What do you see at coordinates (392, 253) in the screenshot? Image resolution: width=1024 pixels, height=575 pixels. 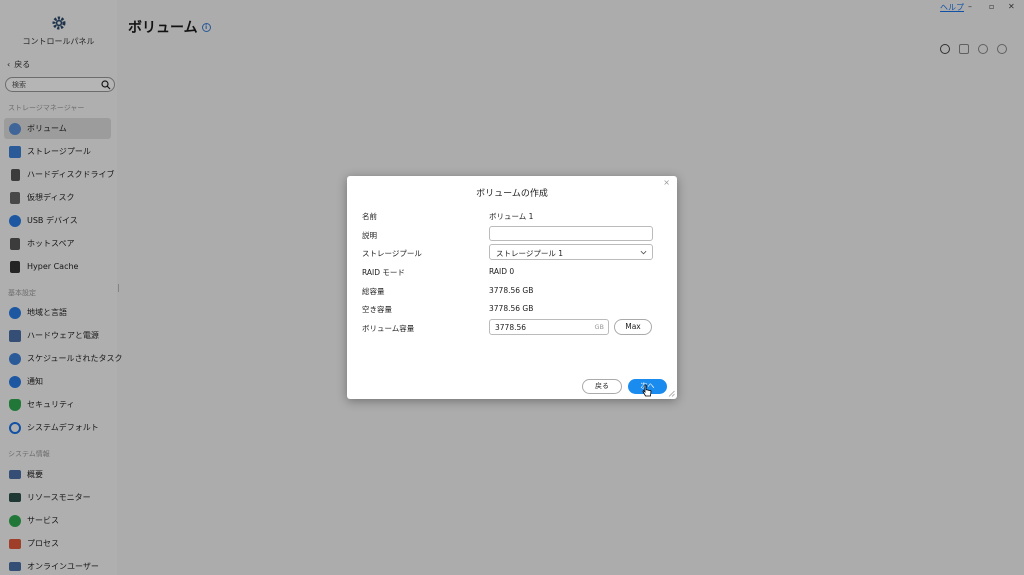 I see `pool-label: ストレージプール` at bounding box center [392, 253].